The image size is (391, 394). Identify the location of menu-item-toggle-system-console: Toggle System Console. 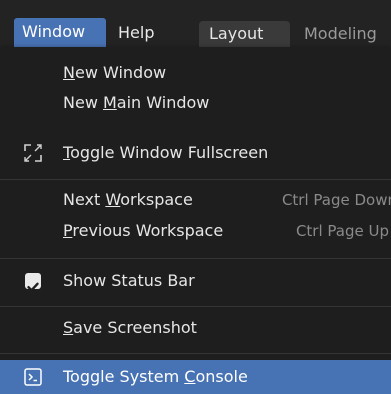
(195, 377).